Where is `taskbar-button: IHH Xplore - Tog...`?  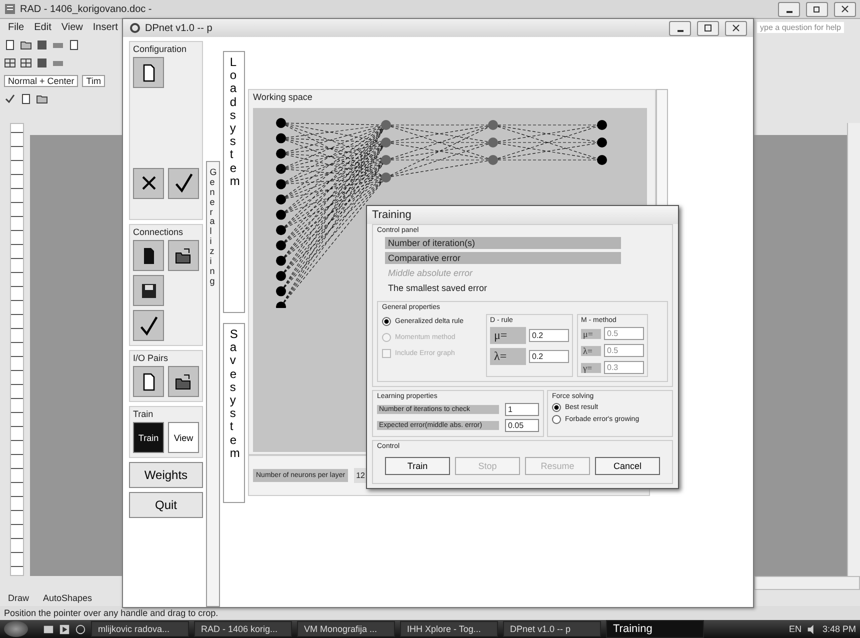
taskbar-button: IHH Xplore - Tog... is located at coordinates (449, 629).